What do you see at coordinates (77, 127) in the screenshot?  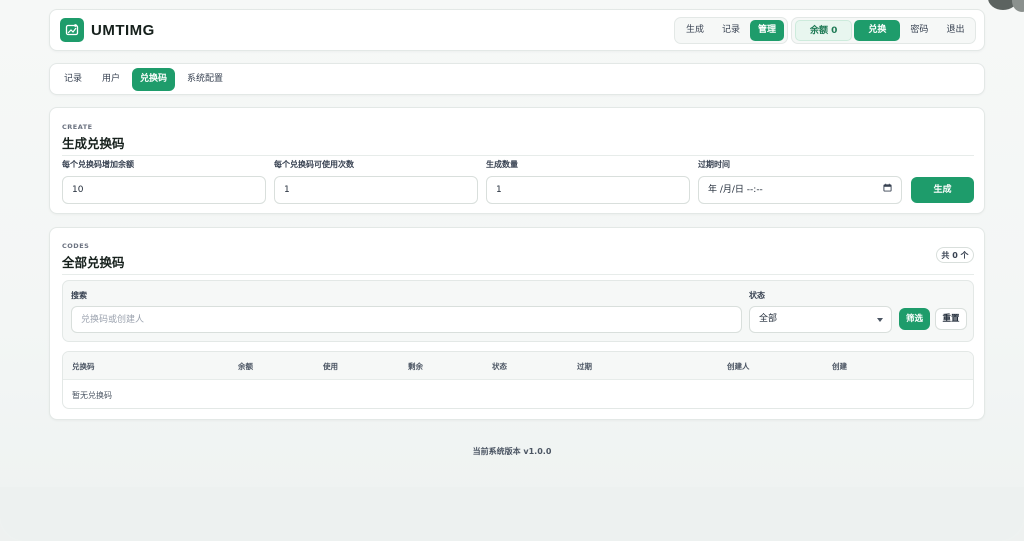 I see `create-eyebrow: CREATE` at bounding box center [77, 127].